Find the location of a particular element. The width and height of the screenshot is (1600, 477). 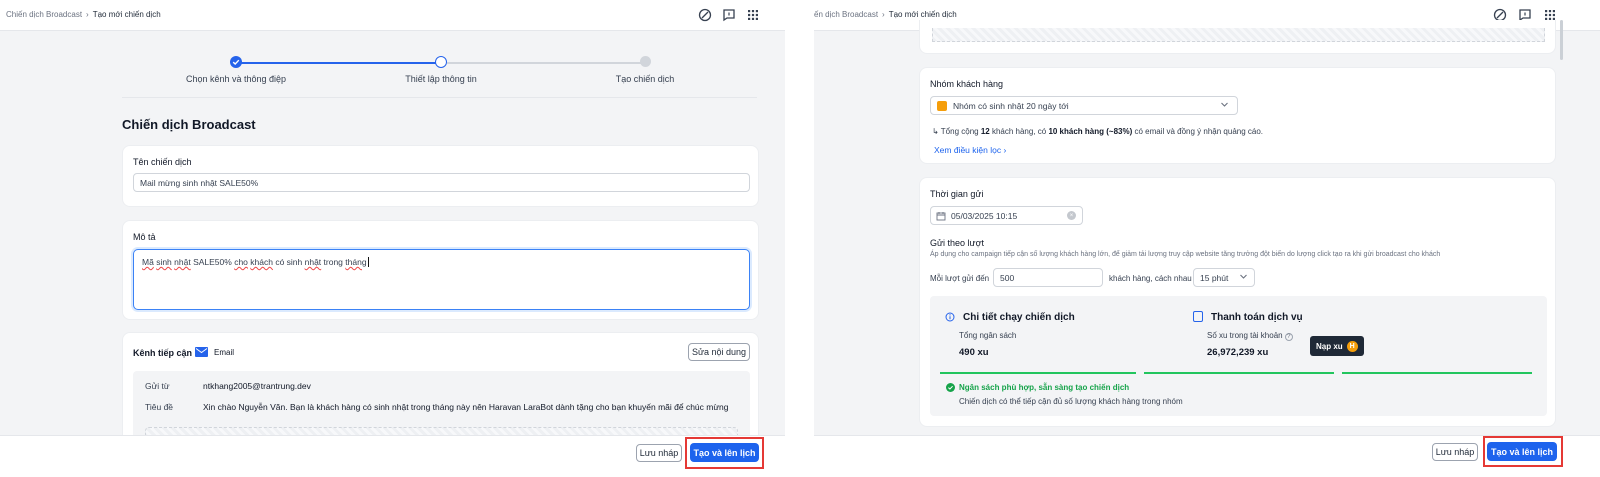

budget-value: 490 xu is located at coordinates (974, 352).